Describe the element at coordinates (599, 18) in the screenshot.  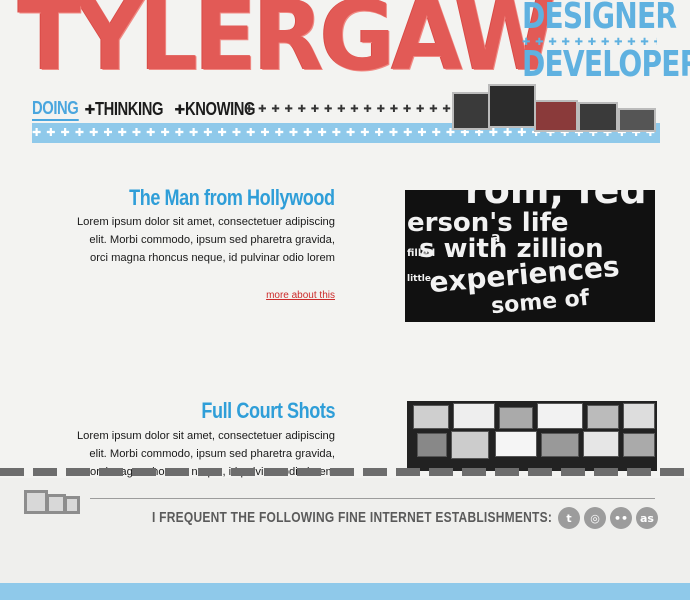
I see `tagline-designer: DESIGNER` at that location.